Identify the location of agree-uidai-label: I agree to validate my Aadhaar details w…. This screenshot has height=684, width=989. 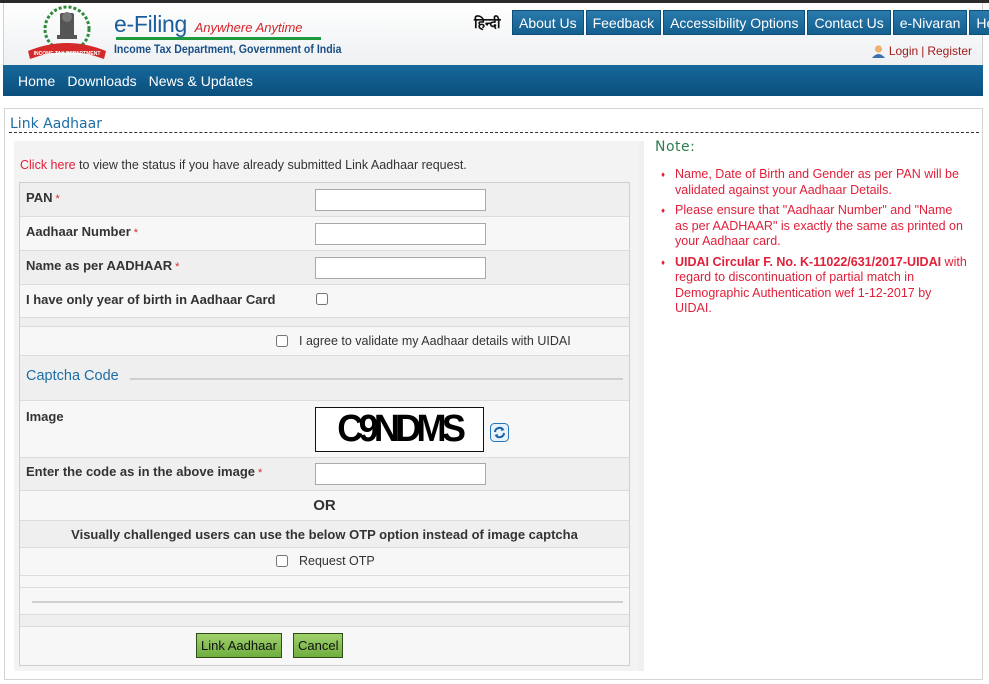
(435, 341).